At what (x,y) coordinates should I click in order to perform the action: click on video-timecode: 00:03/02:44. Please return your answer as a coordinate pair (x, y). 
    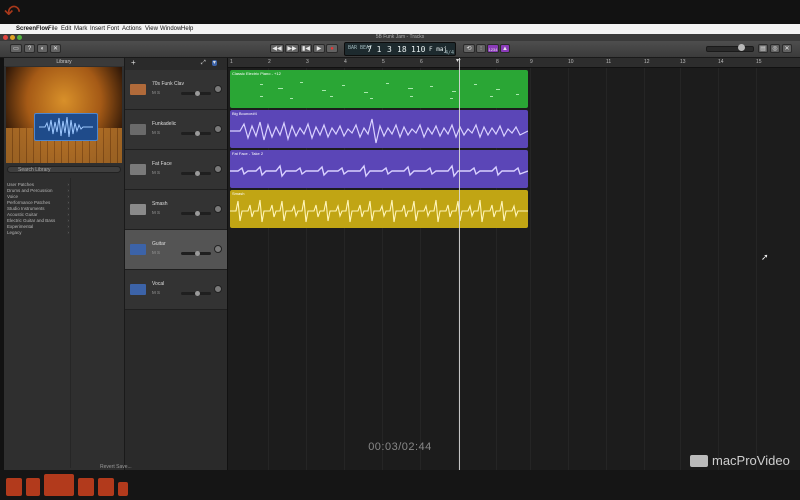
    Looking at the image, I should click on (400, 447).